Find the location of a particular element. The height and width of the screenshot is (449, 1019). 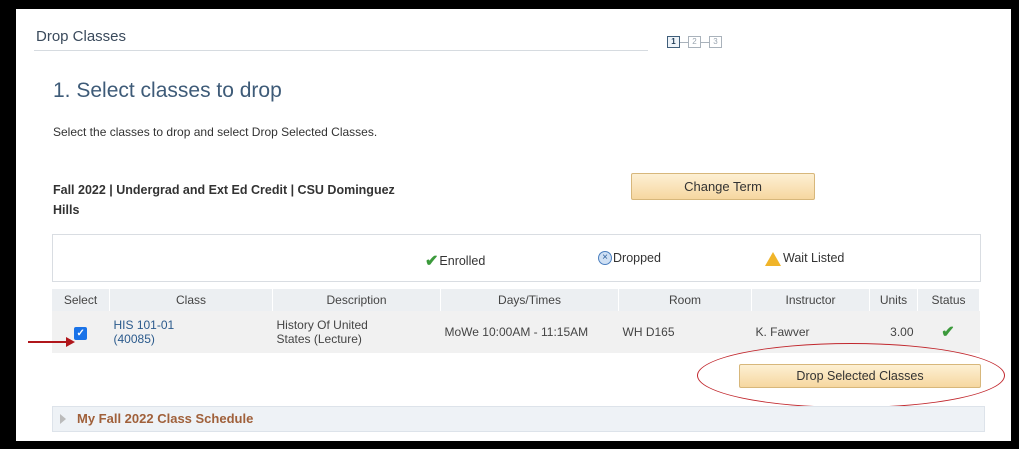

legend-wait-listed: Wait Listed is located at coordinates (805, 258).